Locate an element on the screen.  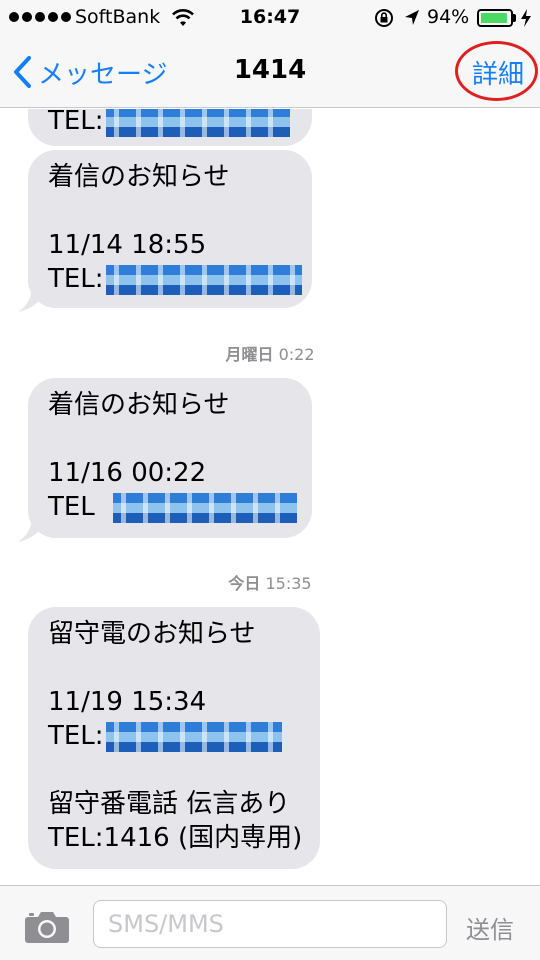
message-input is located at coordinates (270, 924).